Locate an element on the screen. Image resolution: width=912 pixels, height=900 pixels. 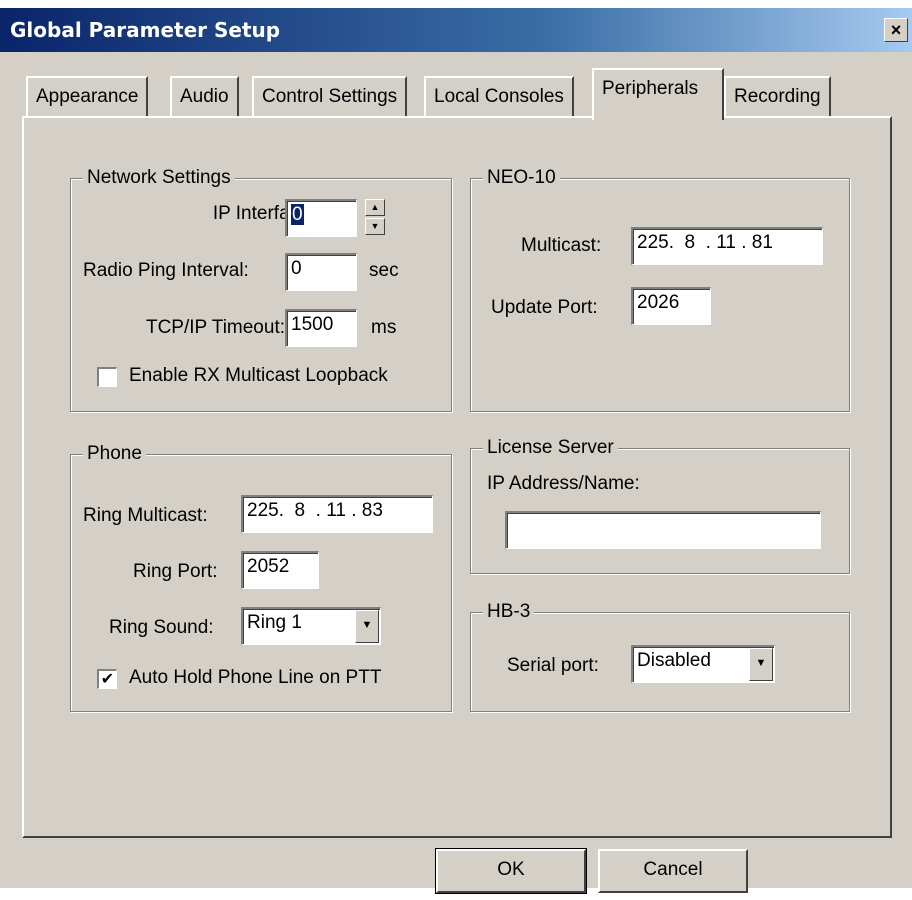
tab-label: Control Settings is located at coordinates (330, 96).